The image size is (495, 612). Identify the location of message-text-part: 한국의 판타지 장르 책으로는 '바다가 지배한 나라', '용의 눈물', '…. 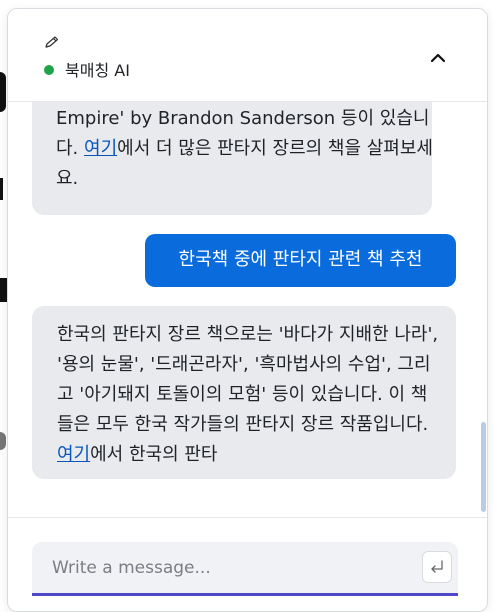
(248, 379).